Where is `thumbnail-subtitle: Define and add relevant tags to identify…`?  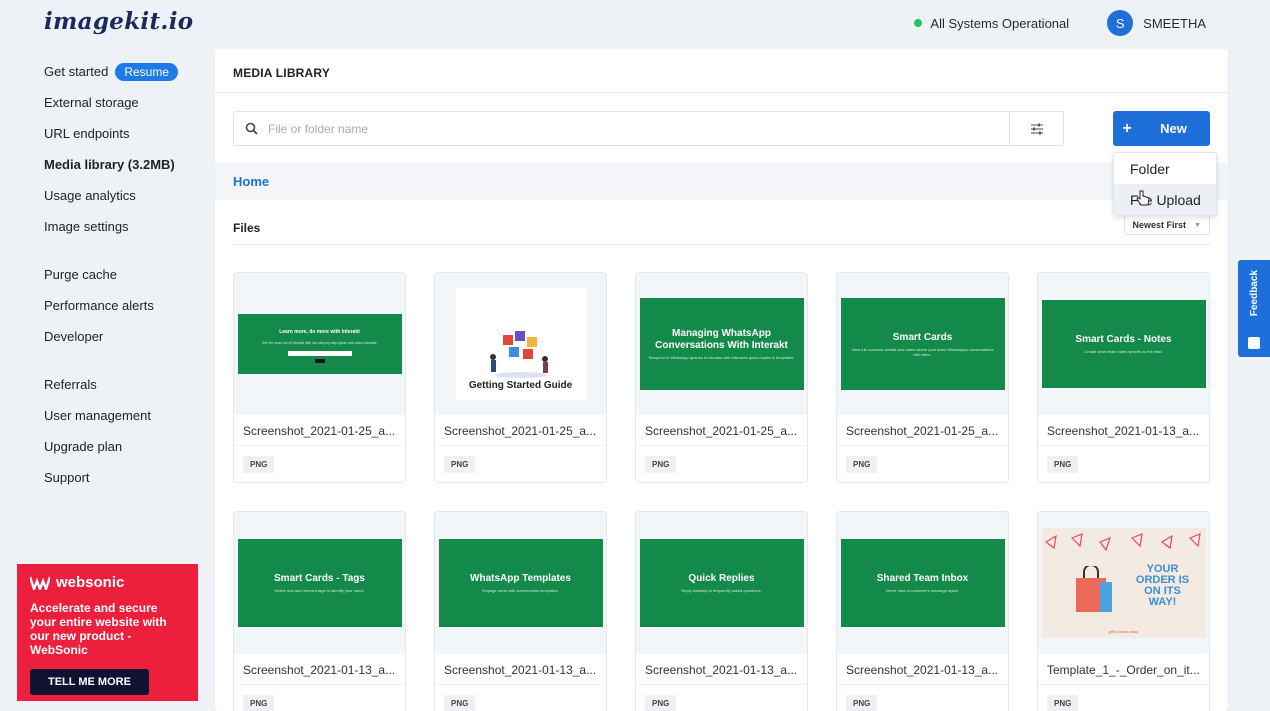
thumbnail-subtitle: Define and add relevant tags to identify… is located at coordinates (319, 590).